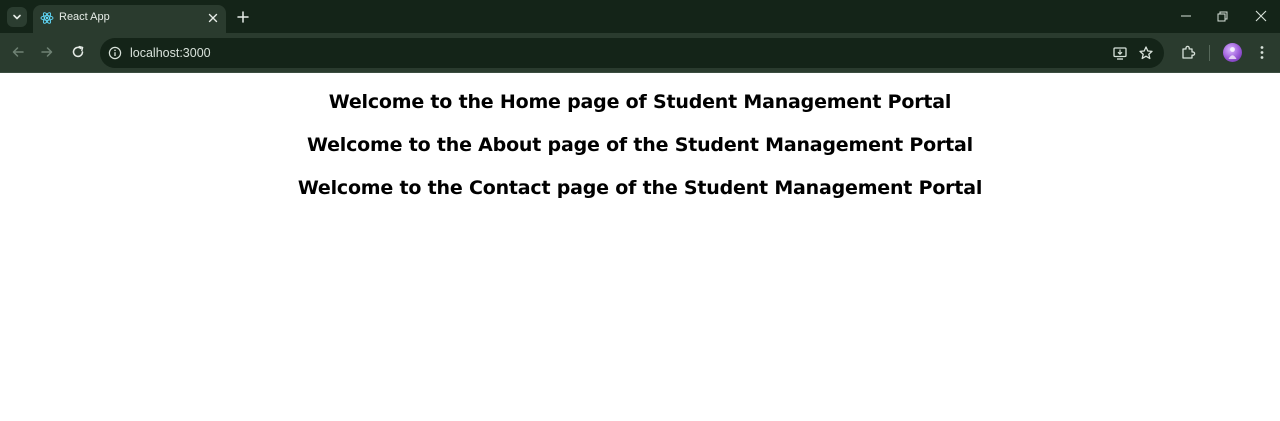 The width and height of the screenshot is (1280, 421). I want to click on puzzle-icon, so click(1188, 52).